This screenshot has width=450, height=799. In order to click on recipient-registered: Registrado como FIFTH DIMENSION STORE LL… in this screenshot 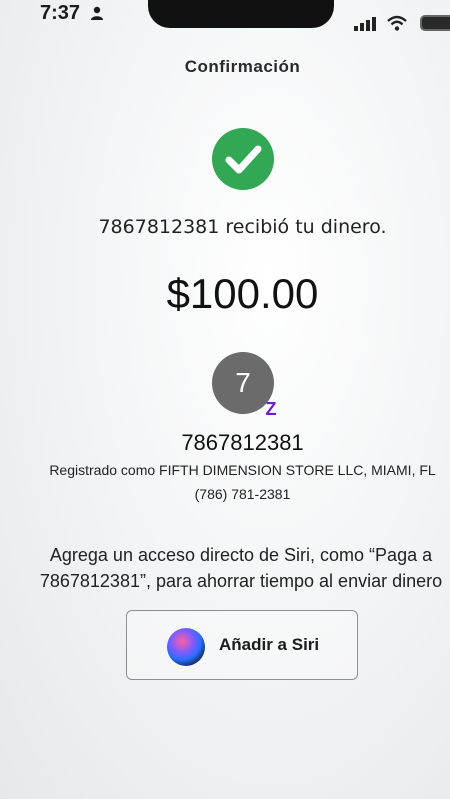, I will do `click(242, 470)`.